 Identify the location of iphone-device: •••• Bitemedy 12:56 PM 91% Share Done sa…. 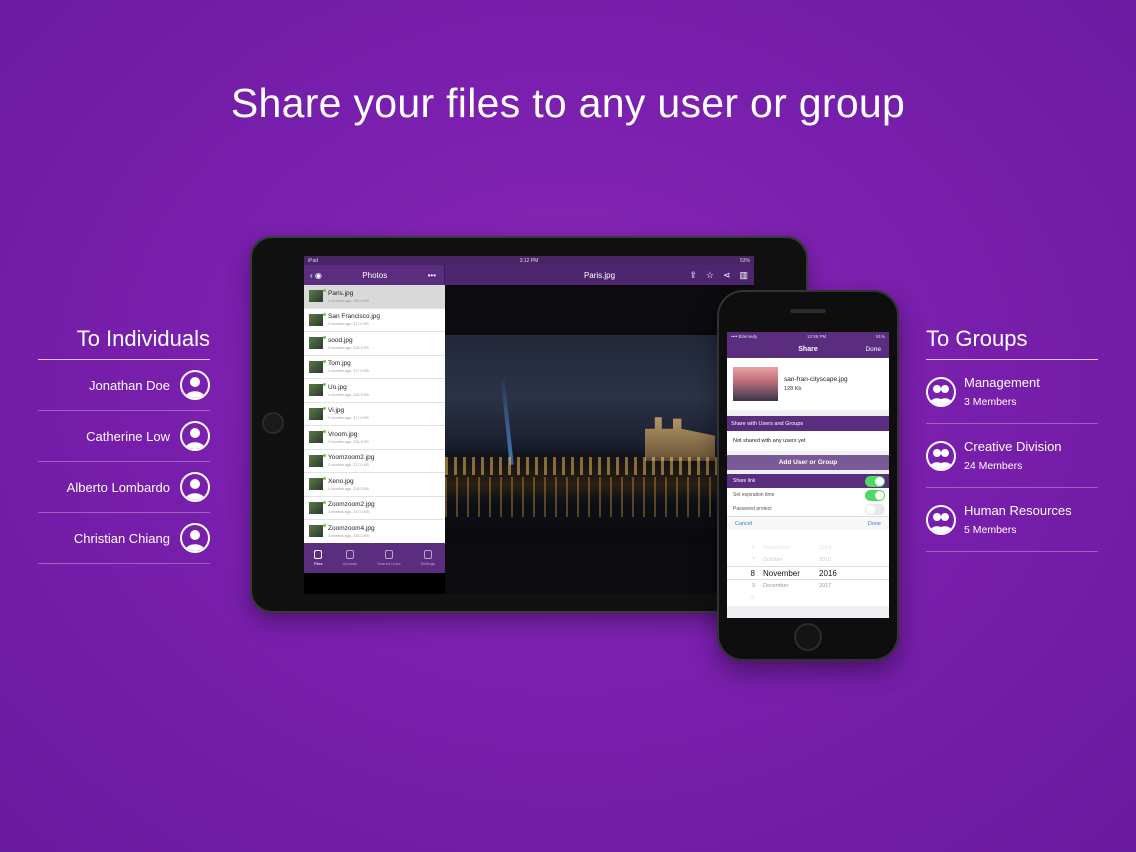
(808, 475).